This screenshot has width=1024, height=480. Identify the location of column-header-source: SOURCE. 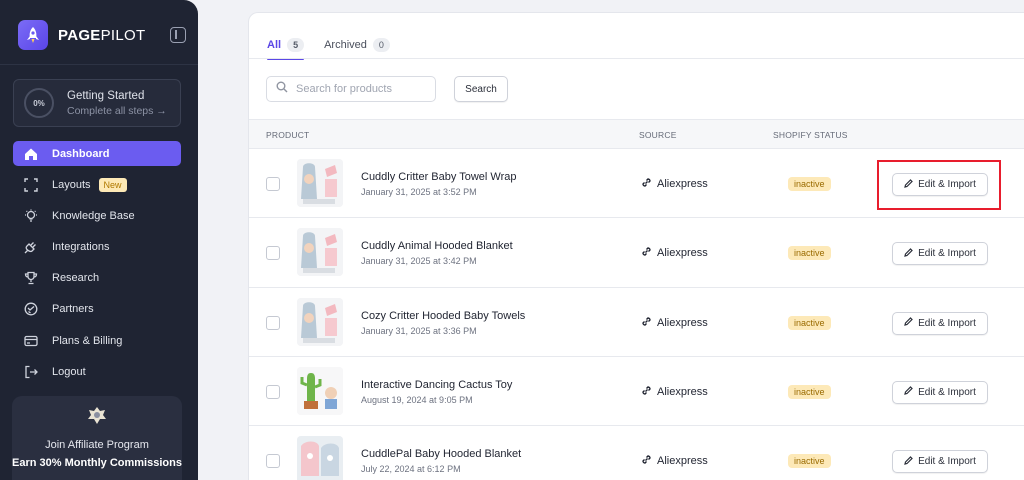
(658, 135).